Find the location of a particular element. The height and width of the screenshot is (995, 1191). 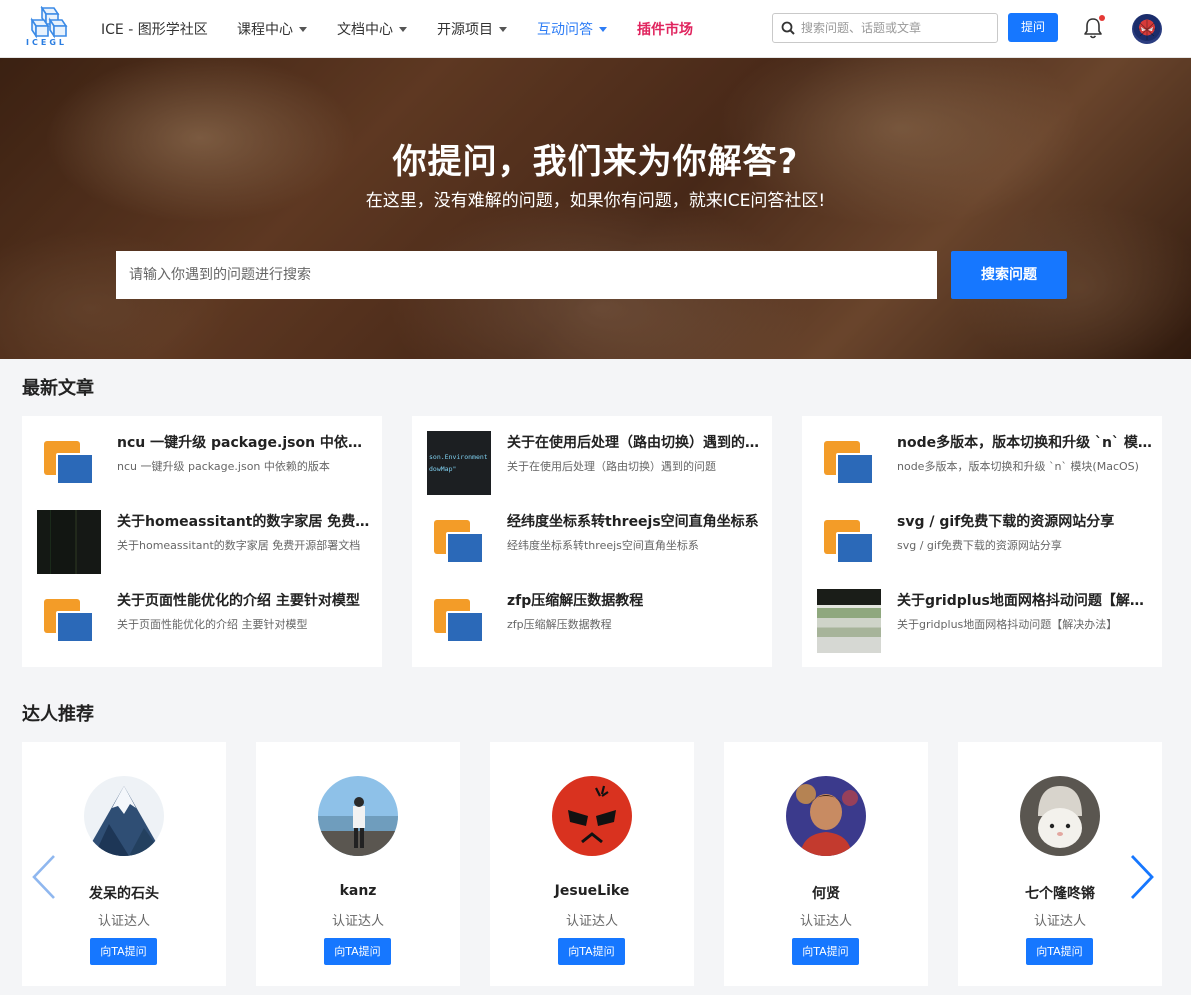

article-summary: 关于在使用后处理（路由切换）遇到的问题 is located at coordinates (611, 466).